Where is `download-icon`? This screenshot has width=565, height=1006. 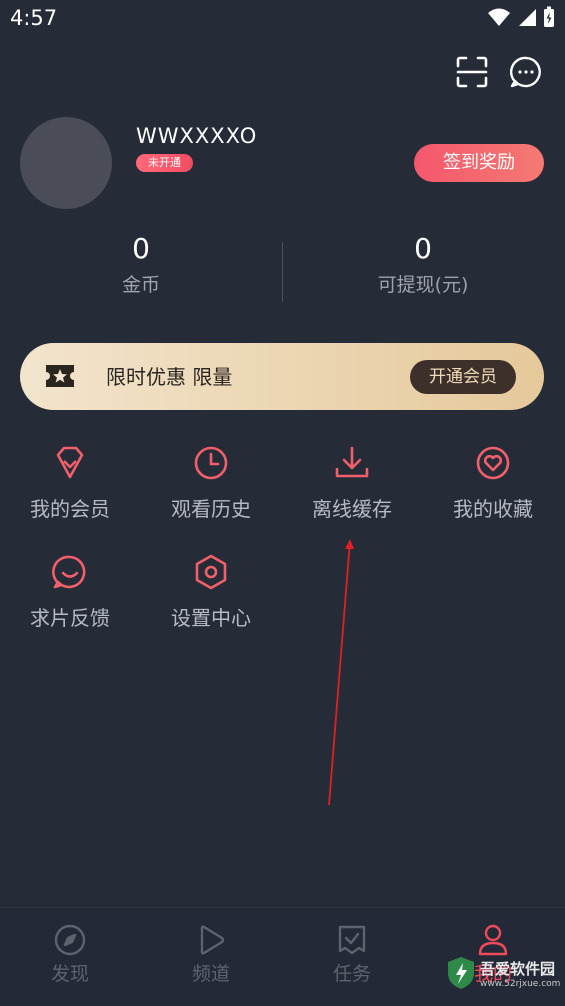
download-icon is located at coordinates (352, 462).